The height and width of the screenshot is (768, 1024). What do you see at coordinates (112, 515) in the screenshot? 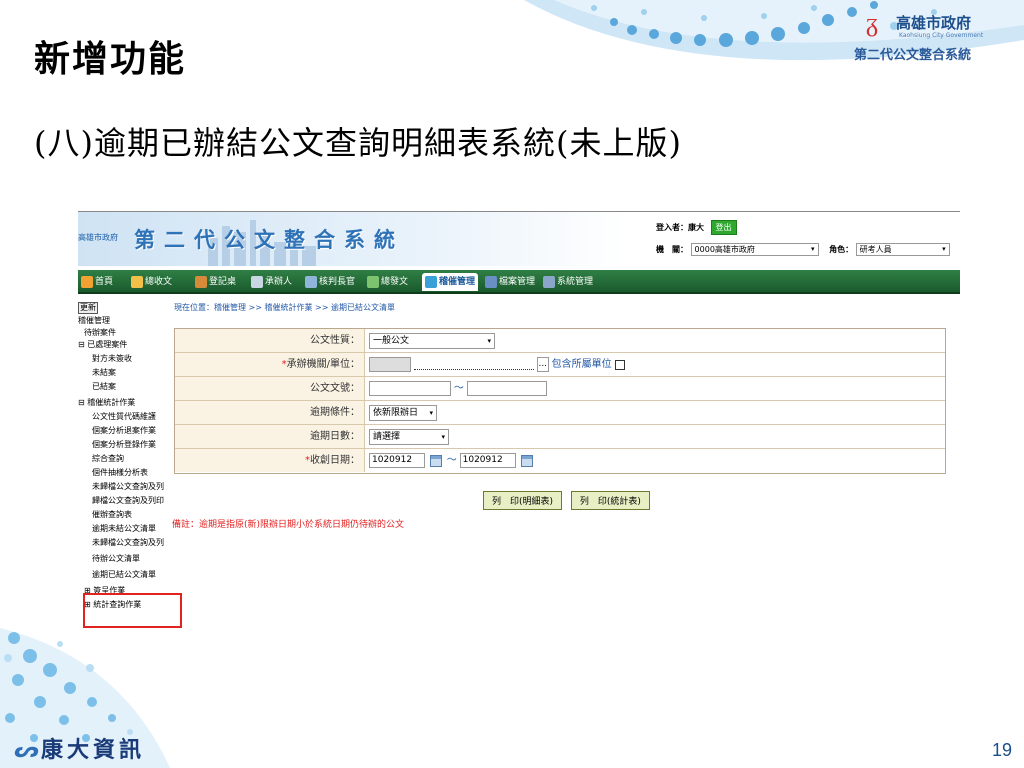
I see `tree-item: 催辦查詢表` at bounding box center [112, 515].